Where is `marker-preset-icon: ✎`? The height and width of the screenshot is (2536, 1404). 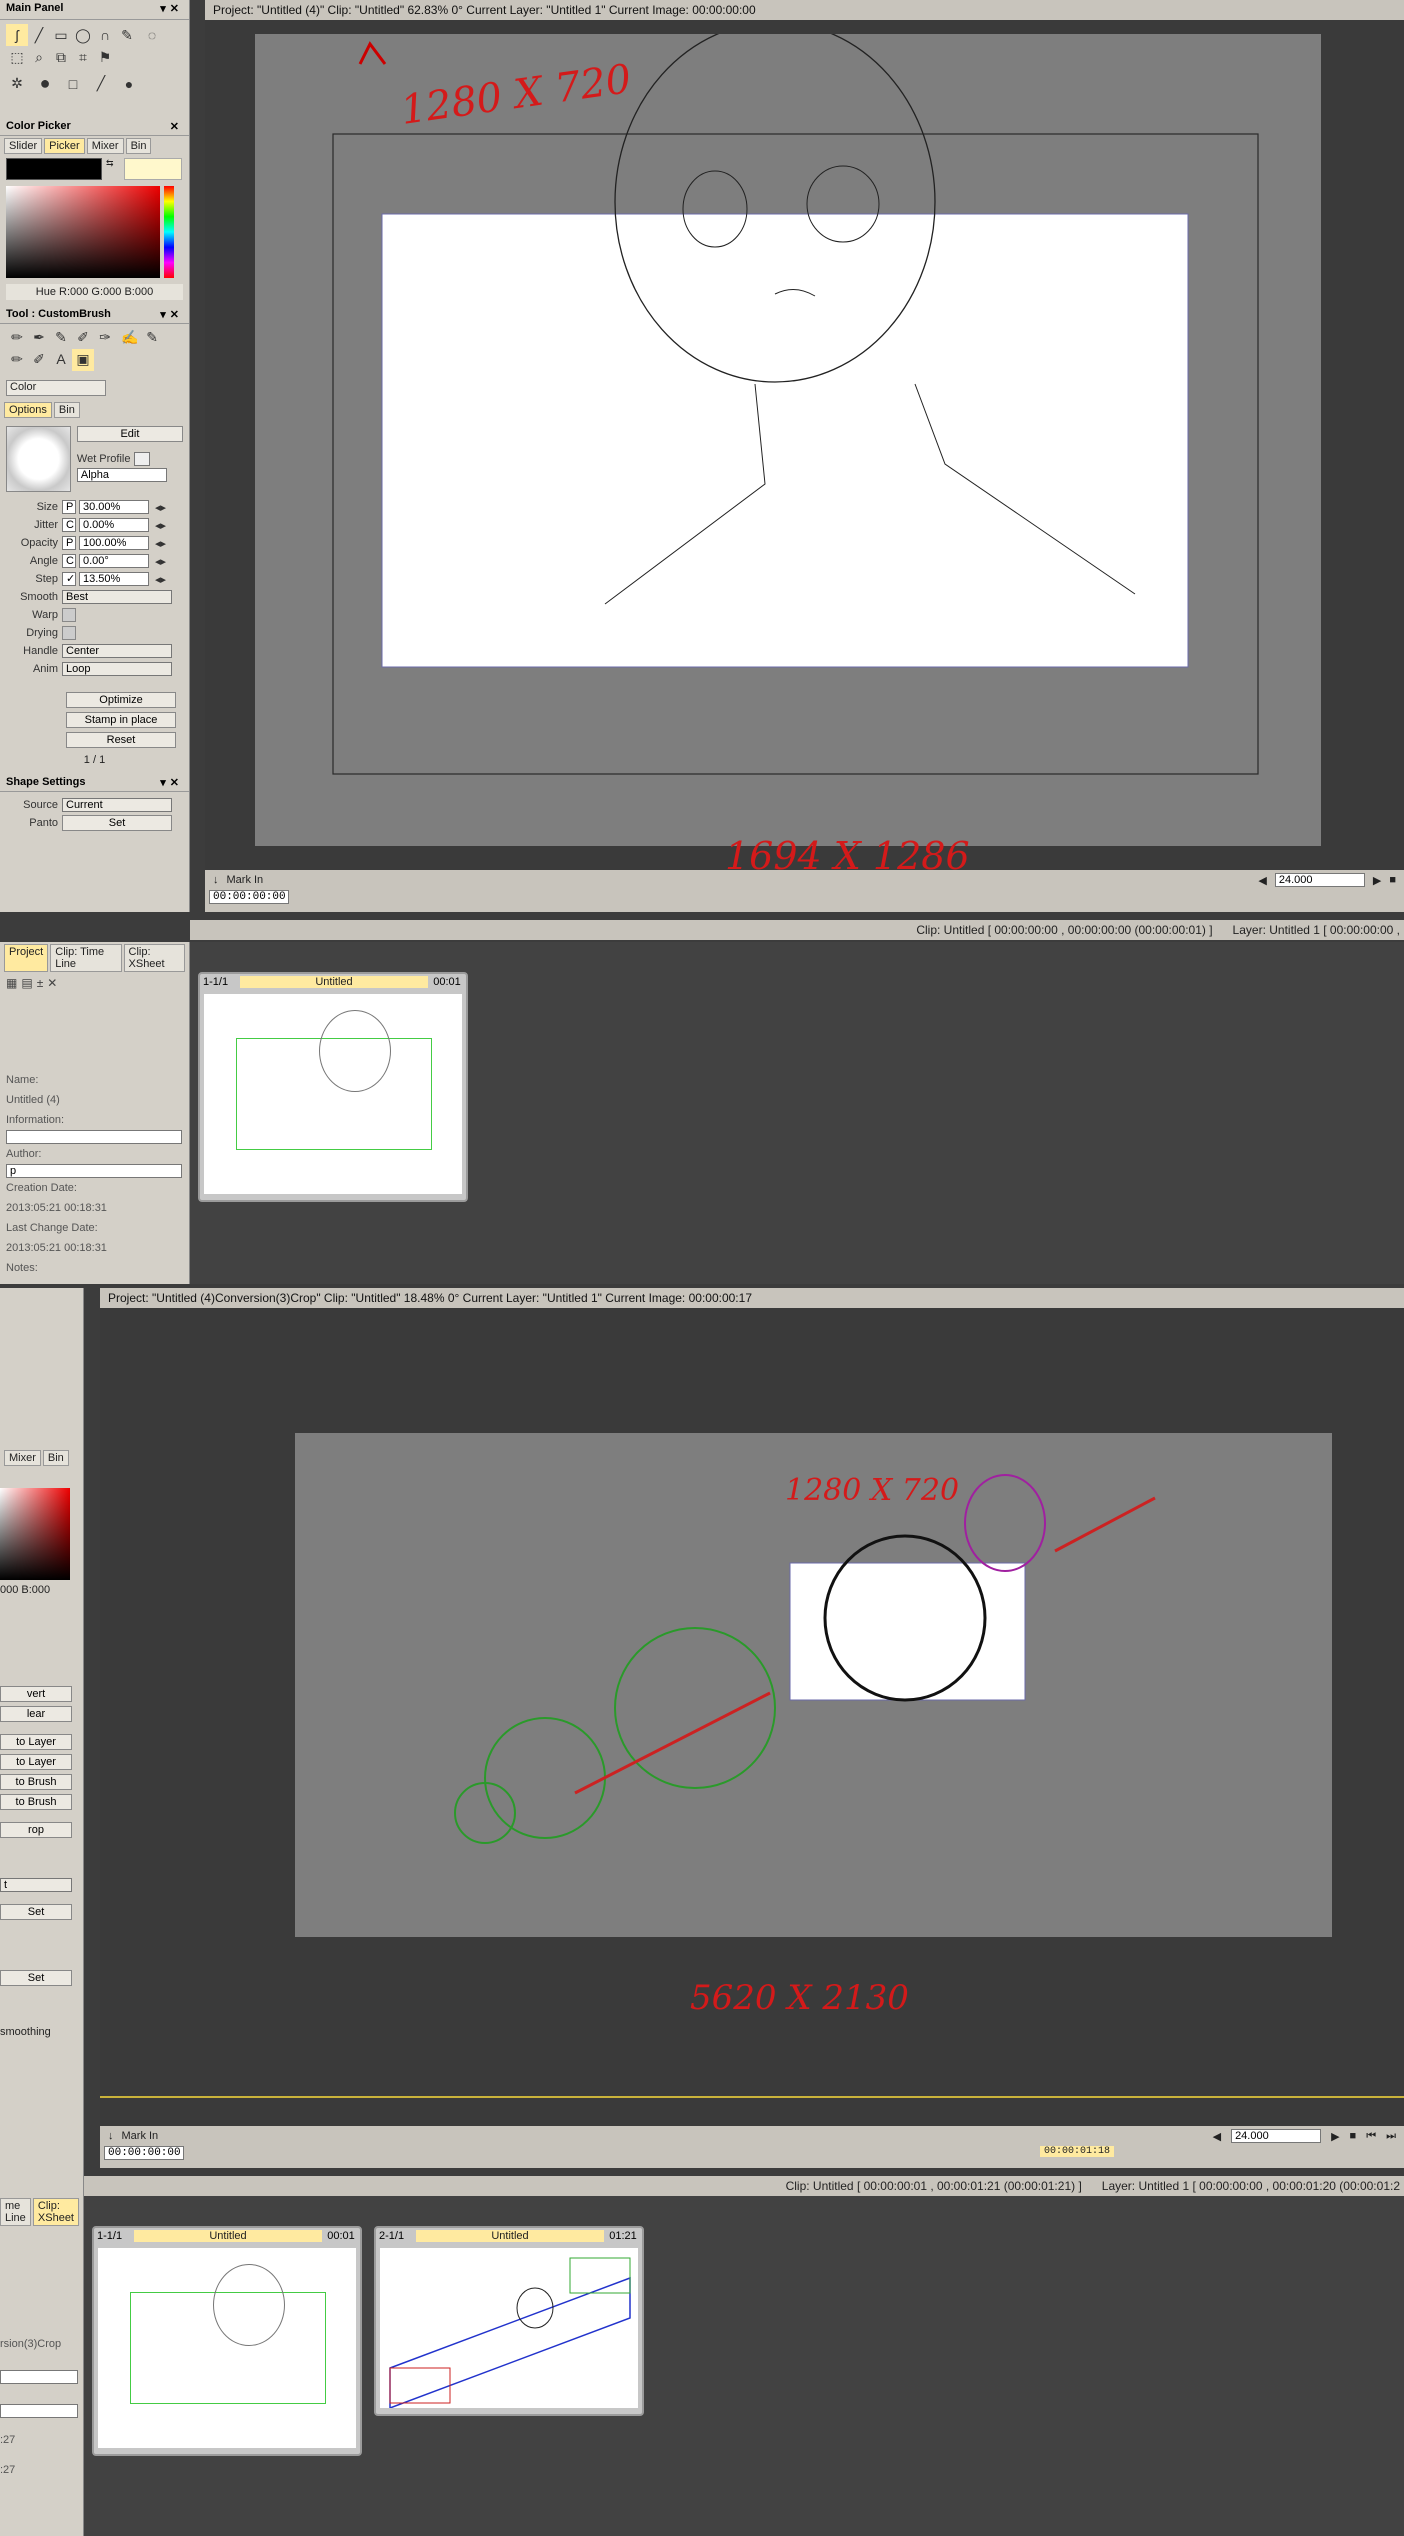 marker-preset-icon: ✎ is located at coordinates (61, 337).